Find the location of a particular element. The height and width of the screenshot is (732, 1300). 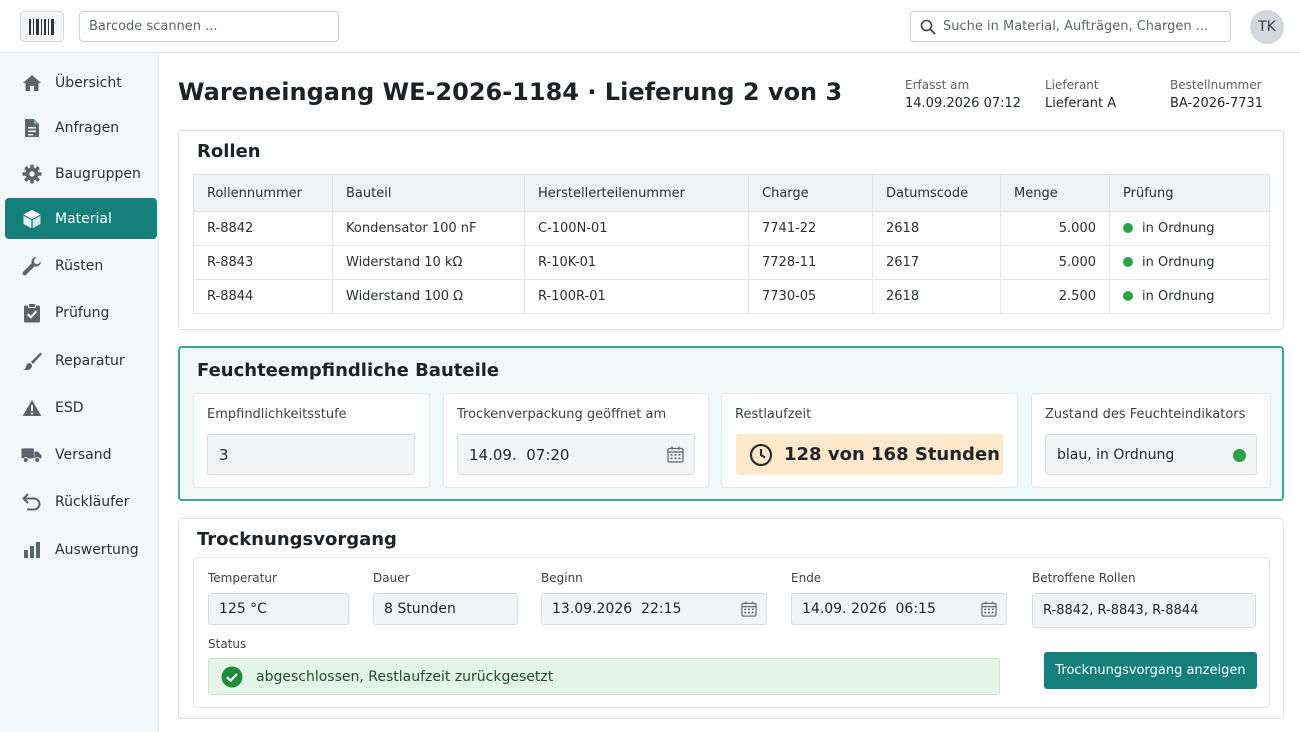

sidebar-item-label: Anfragen is located at coordinates (87, 127).